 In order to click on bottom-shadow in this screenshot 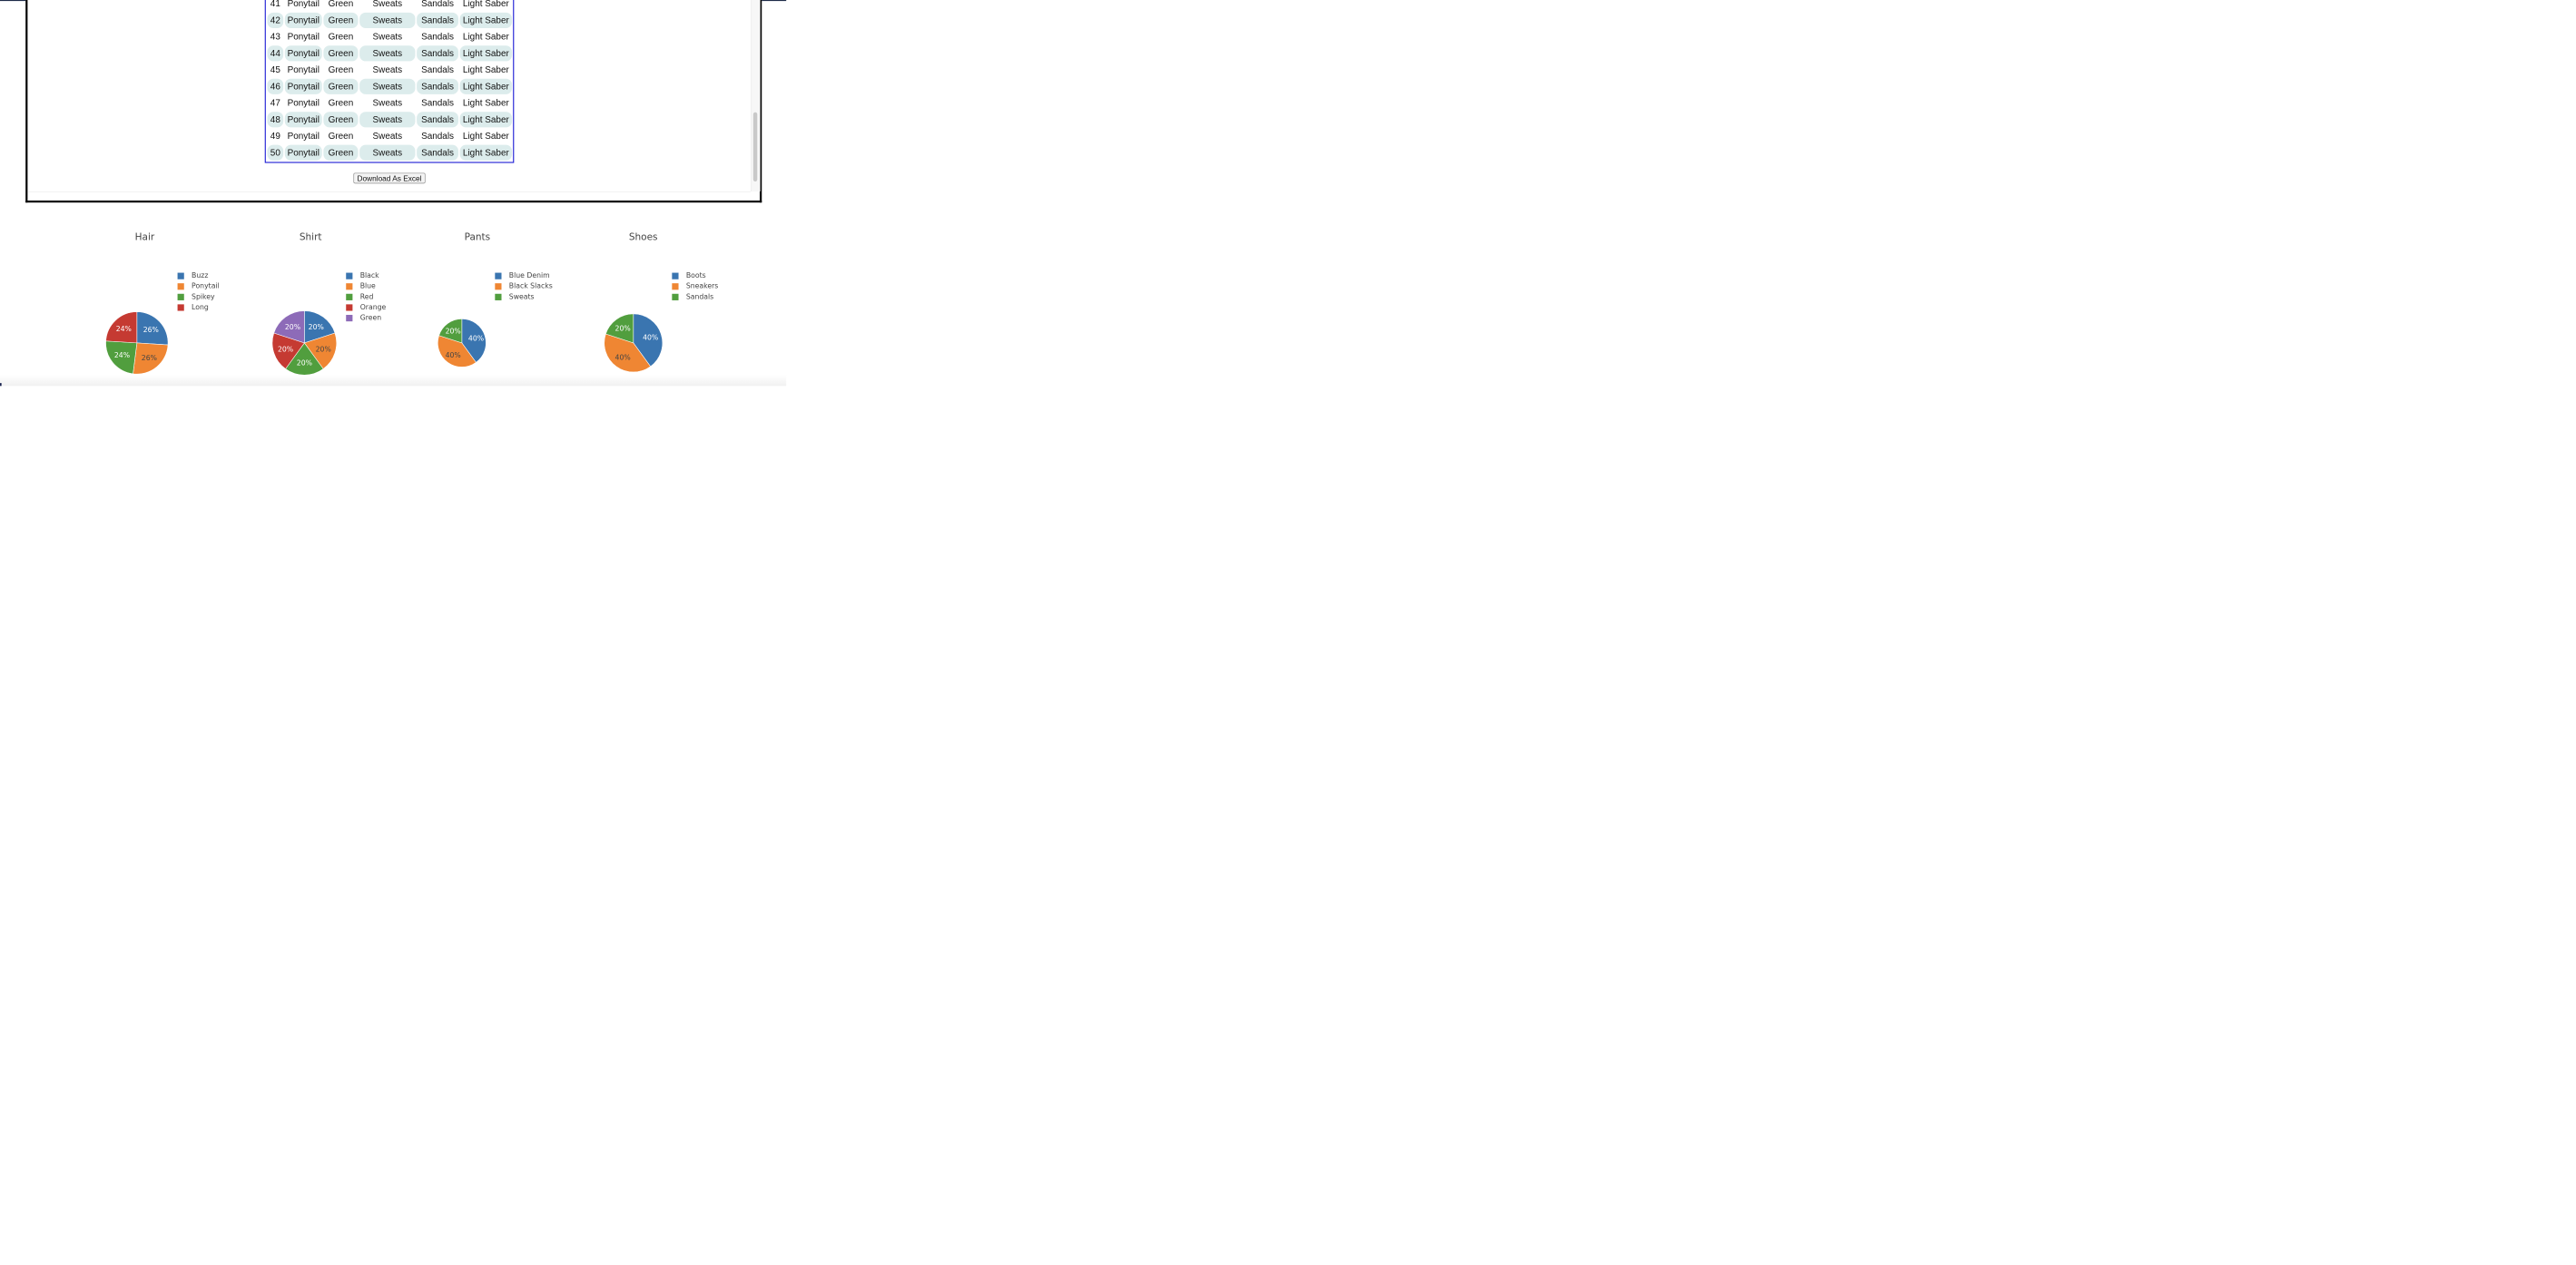, I will do `click(393, 381)`.